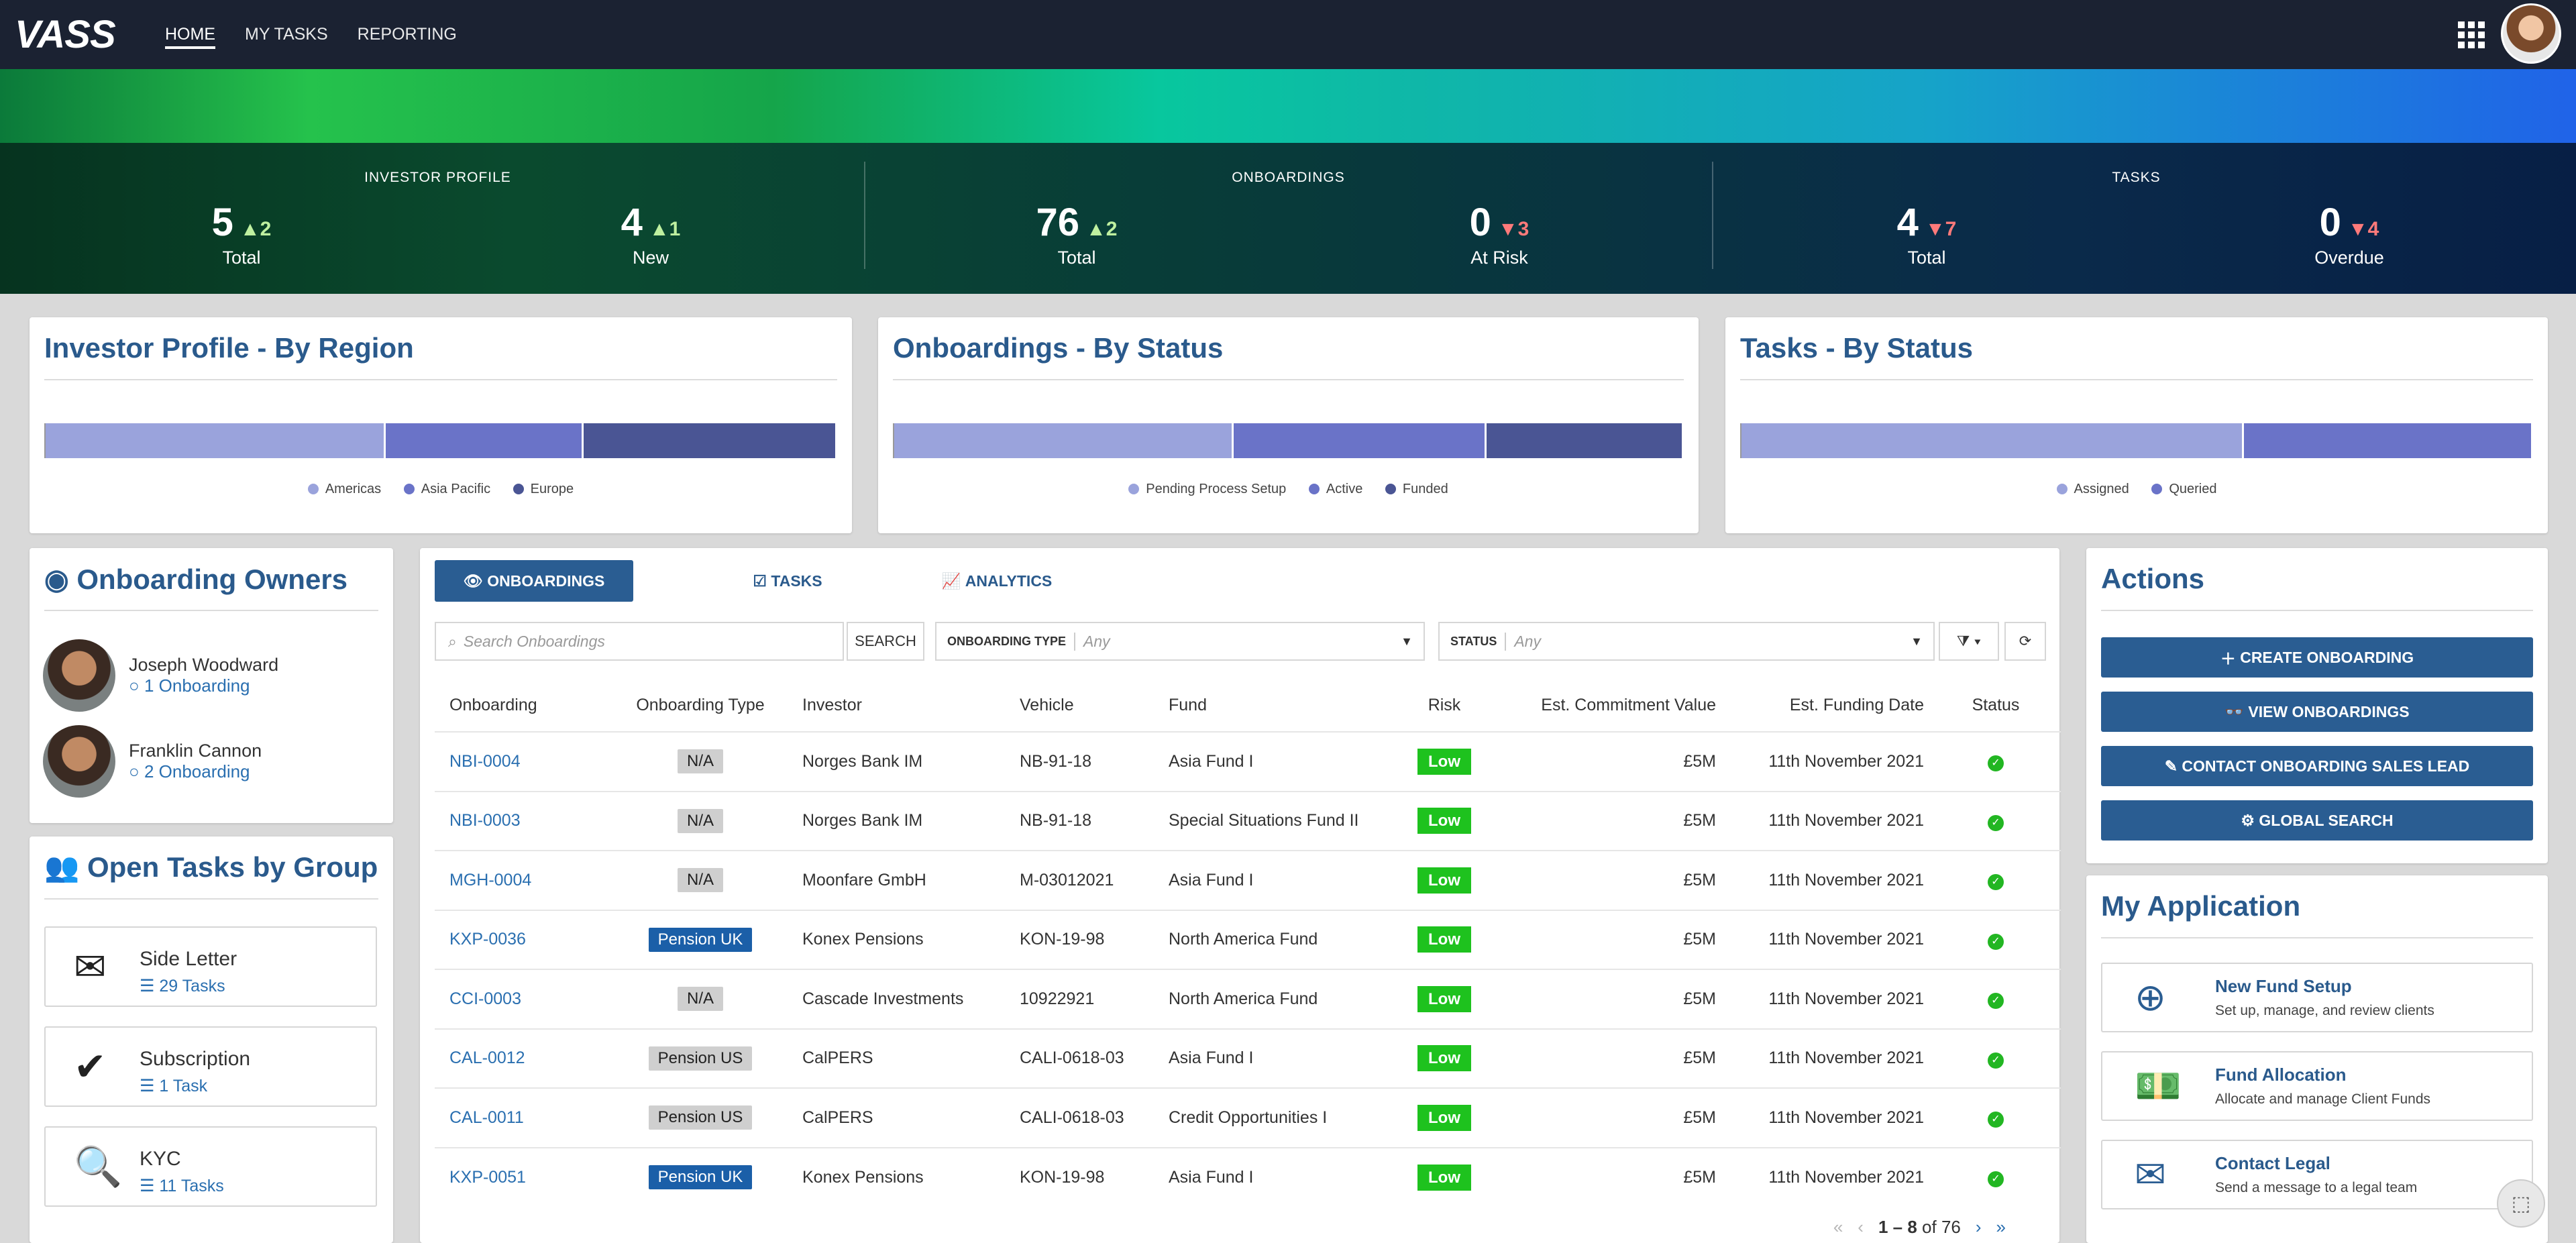 This screenshot has height=1243, width=2576. I want to click on onboarding-type-select: ONBOARDING TYPE Any ▼, so click(1180, 641).